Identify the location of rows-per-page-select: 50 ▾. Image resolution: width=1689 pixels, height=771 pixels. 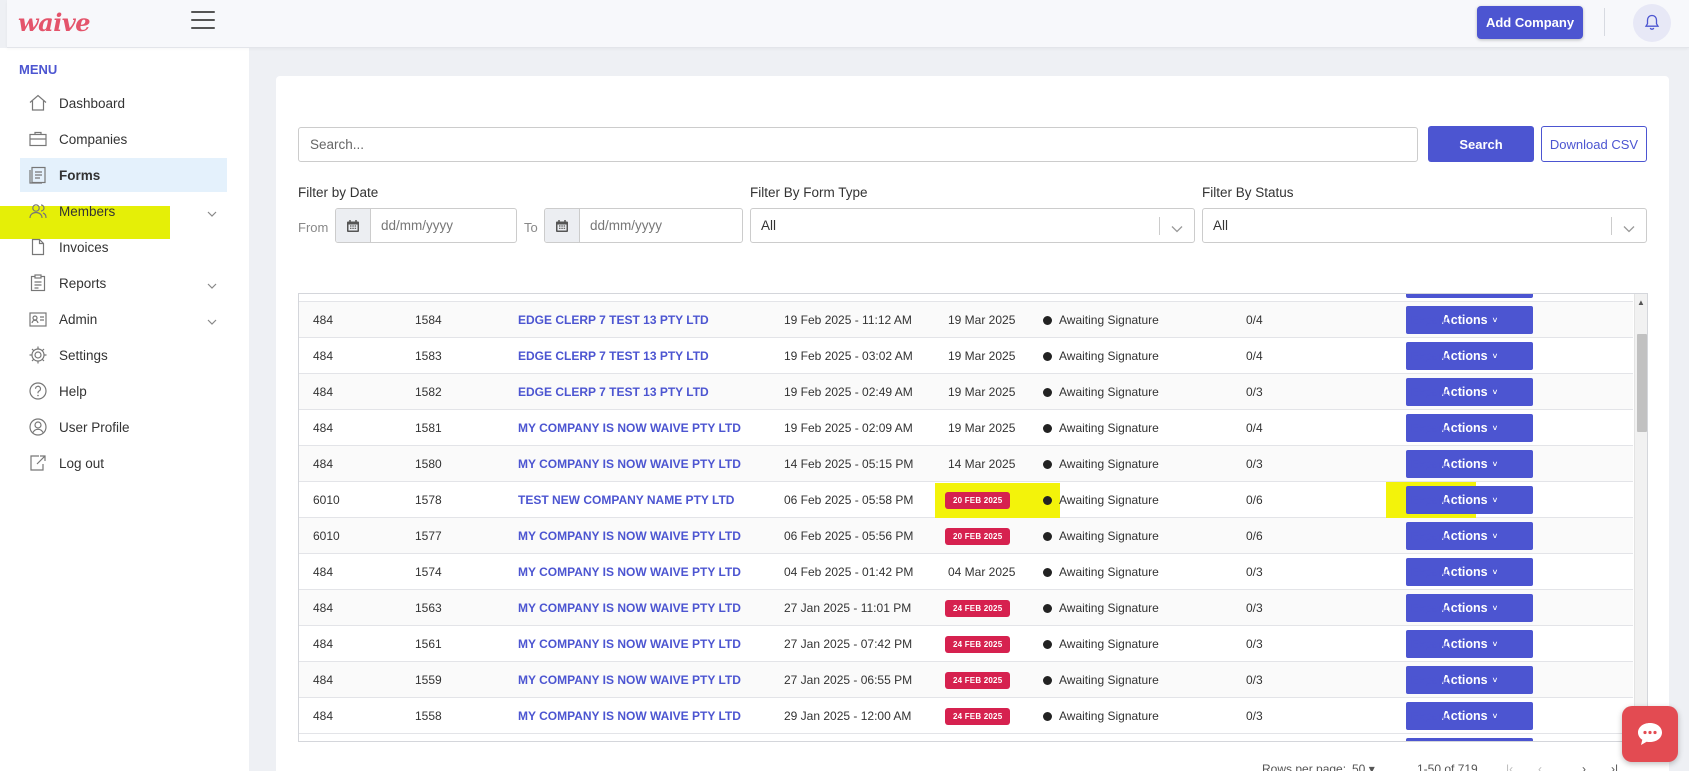
(1363, 766).